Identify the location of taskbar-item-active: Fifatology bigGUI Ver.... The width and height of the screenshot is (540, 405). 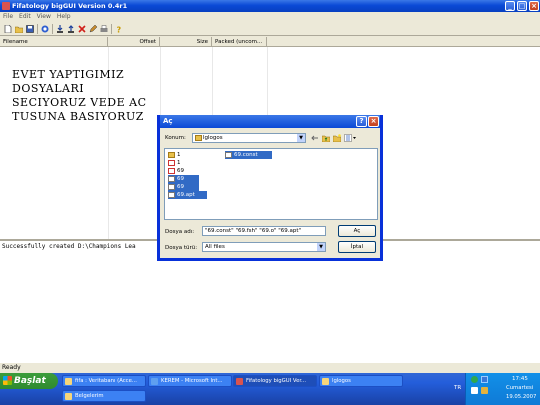
(275, 381).